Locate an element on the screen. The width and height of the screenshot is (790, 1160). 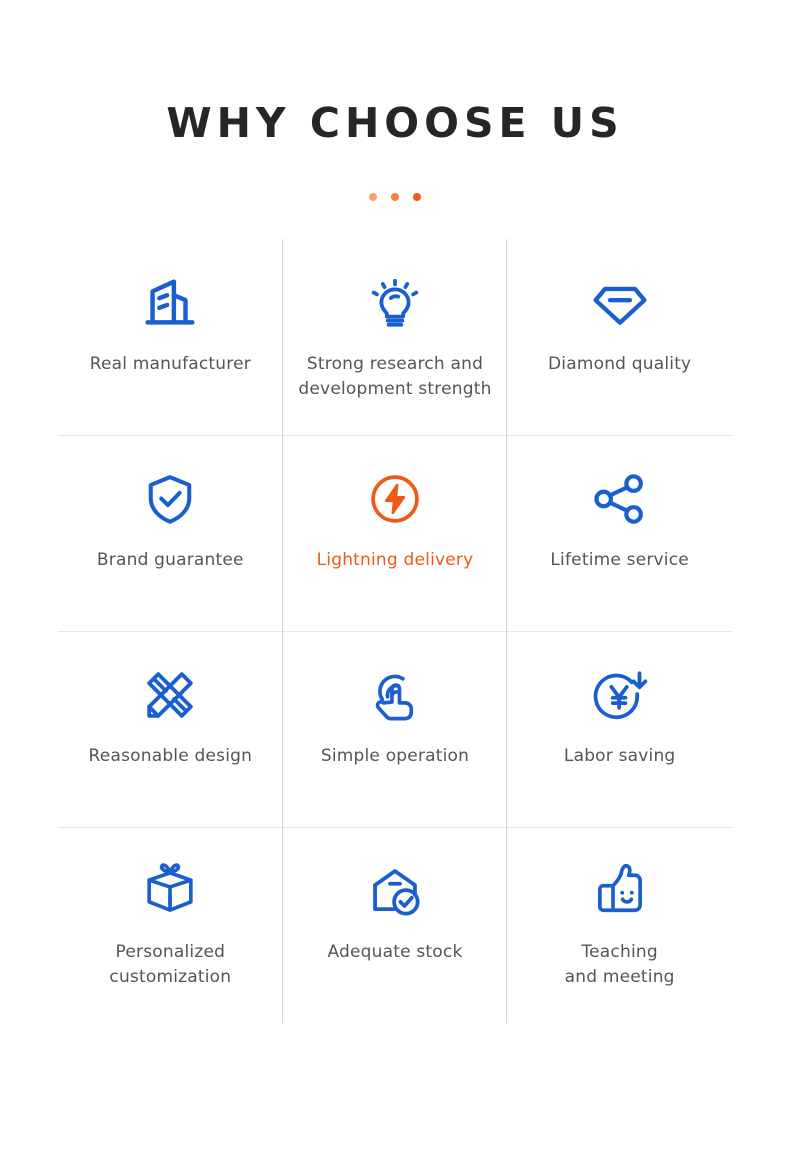
feature-cell-adequate-stock: Adequate stock is located at coordinates (395, 925).